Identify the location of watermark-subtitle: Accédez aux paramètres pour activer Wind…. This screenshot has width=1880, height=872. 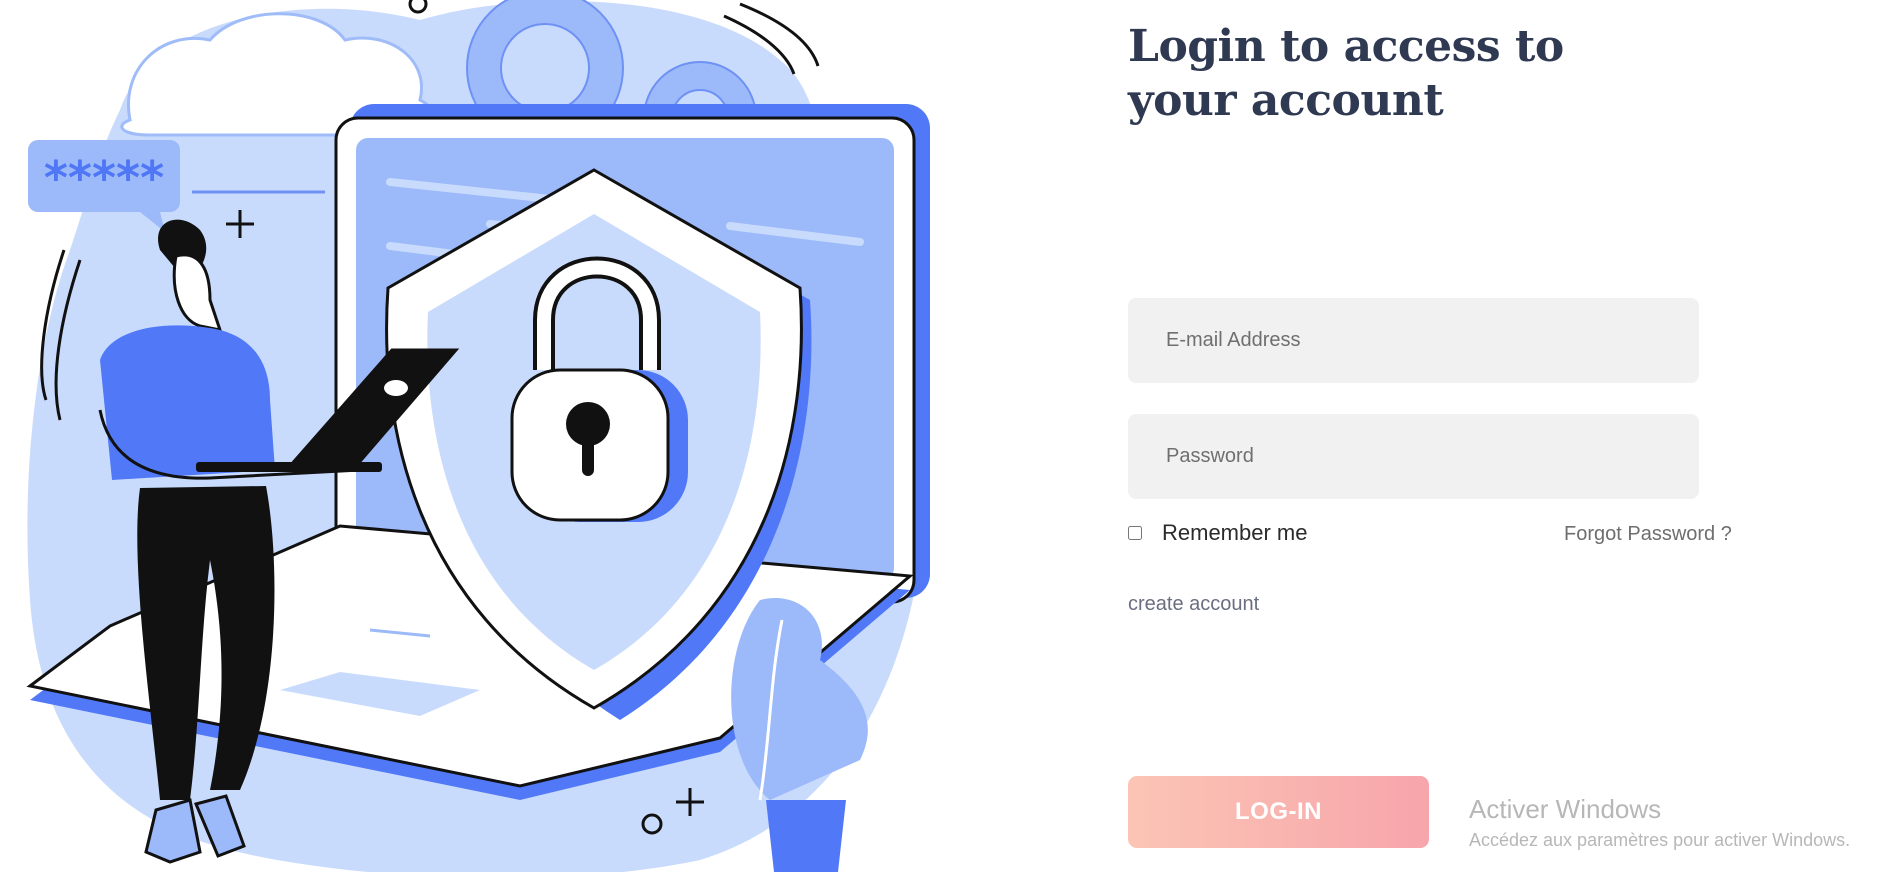
(1660, 840).